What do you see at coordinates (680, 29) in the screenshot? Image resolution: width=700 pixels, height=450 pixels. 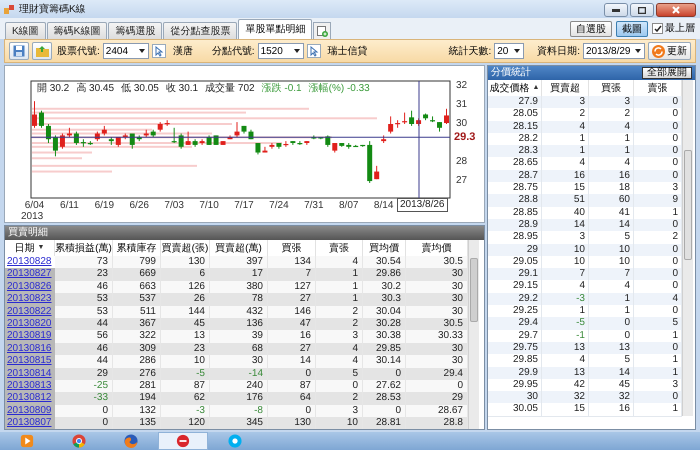 I see `checkbox-label: 最上層` at bounding box center [680, 29].